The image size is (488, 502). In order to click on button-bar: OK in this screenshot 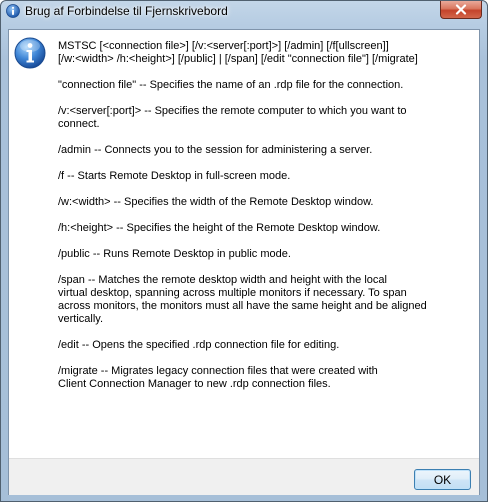, I will do `click(244, 476)`.